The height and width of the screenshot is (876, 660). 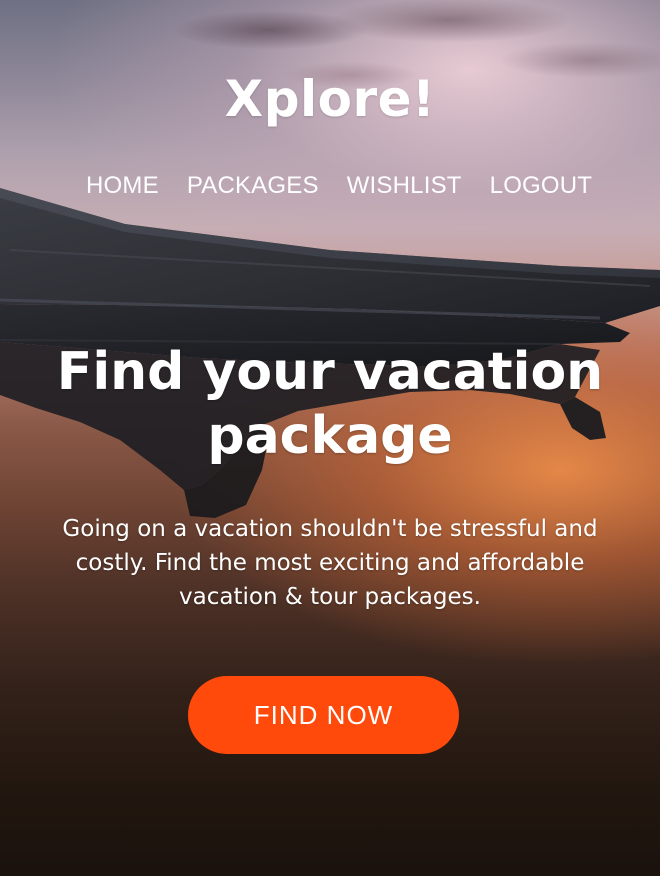 What do you see at coordinates (330, 404) in the screenshot?
I see `hero-headline: Find your vacation package` at bounding box center [330, 404].